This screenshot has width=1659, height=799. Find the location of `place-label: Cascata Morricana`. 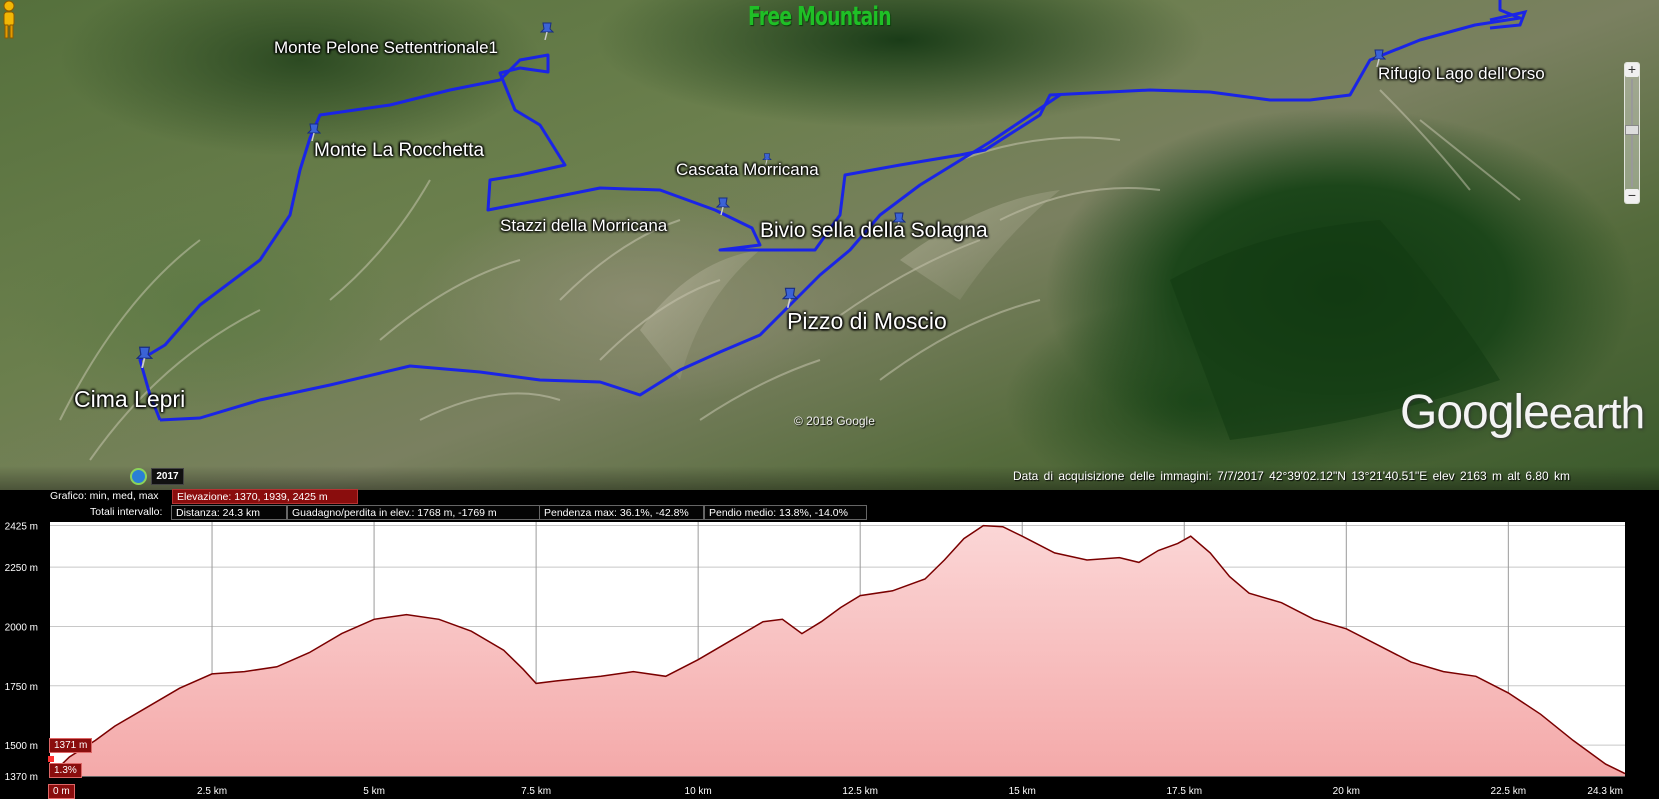

place-label: Cascata Morricana is located at coordinates (747, 170).